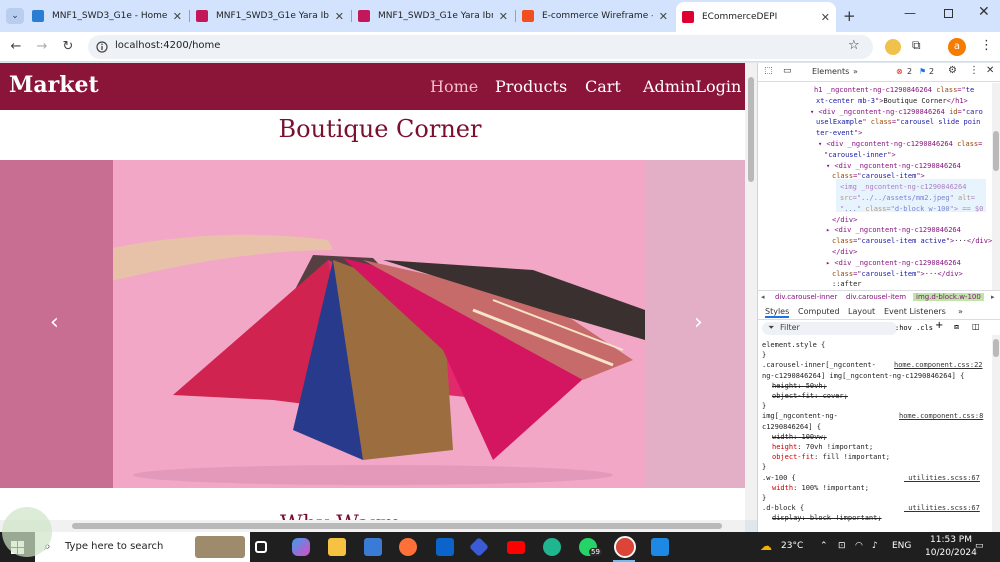 This screenshot has width=1000, height=562. What do you see at coordinates (871, 479) in the screenshot?
I see `style-rule-line: .w-100 {_utilities.scss:67` at bounding box center [871, 479].